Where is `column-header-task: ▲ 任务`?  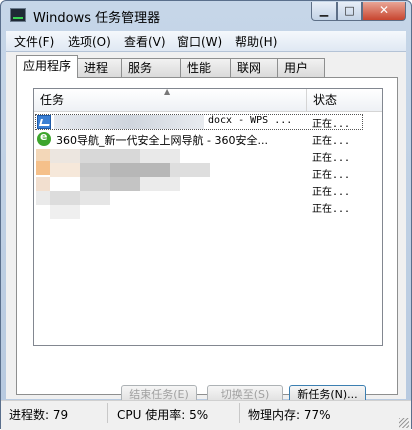
column-header-task: ▲ 任务 is located at coordinates (170, 99).